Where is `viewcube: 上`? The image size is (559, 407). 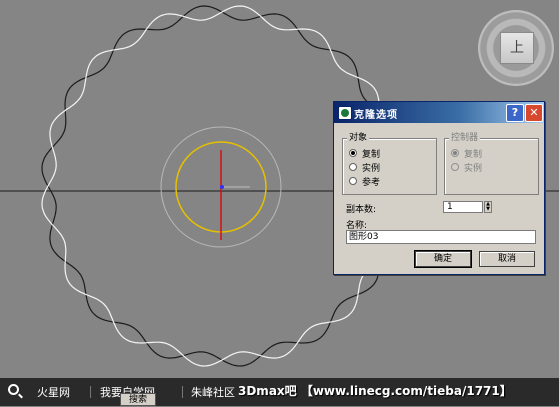
viewcube: 上 is located at coordinates (516, 48).